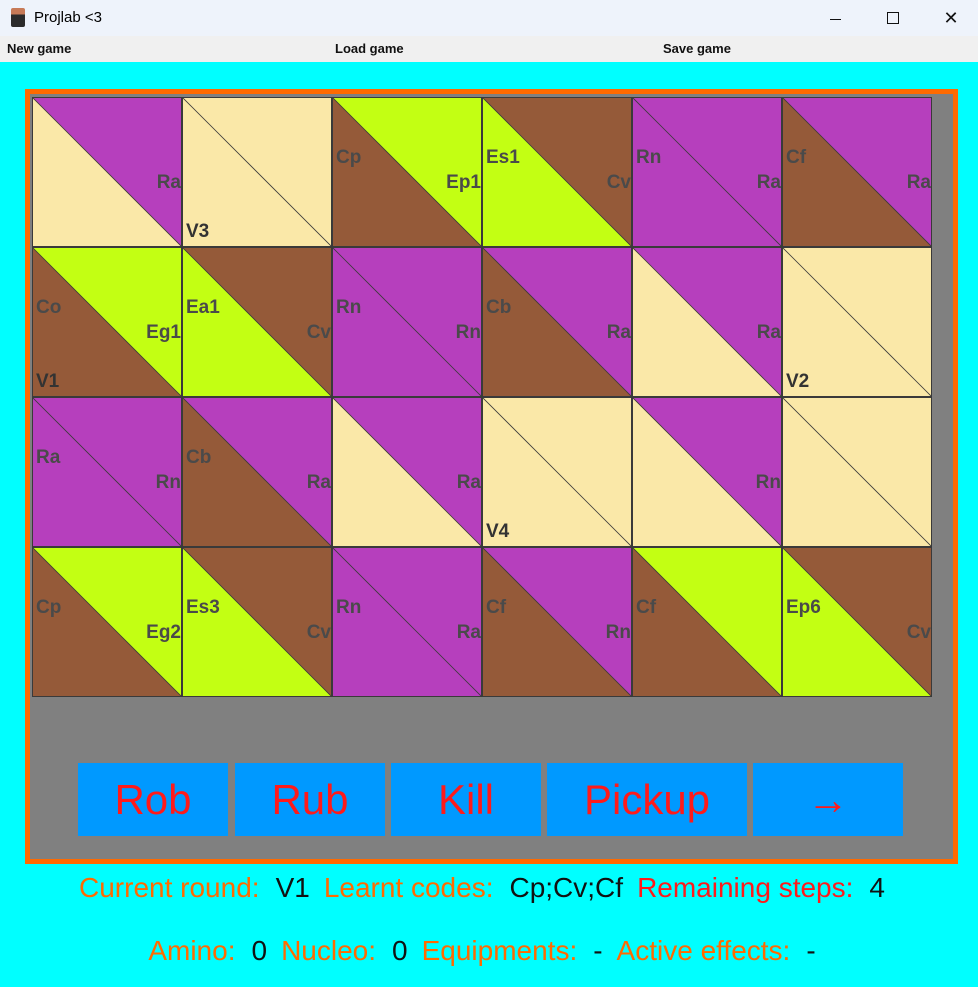  Describe the element at coordinates (857, 622) in the screenshot. I see `board-tile: Ep6 Cv` at that location.